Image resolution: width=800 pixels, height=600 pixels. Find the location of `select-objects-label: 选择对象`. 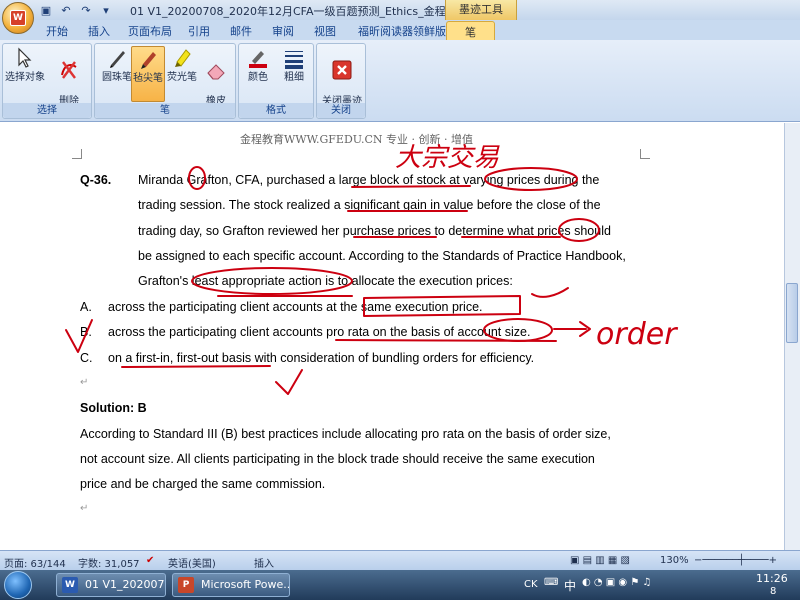

select-objects-label: 选择对象 is located at coordinates (25, 77).